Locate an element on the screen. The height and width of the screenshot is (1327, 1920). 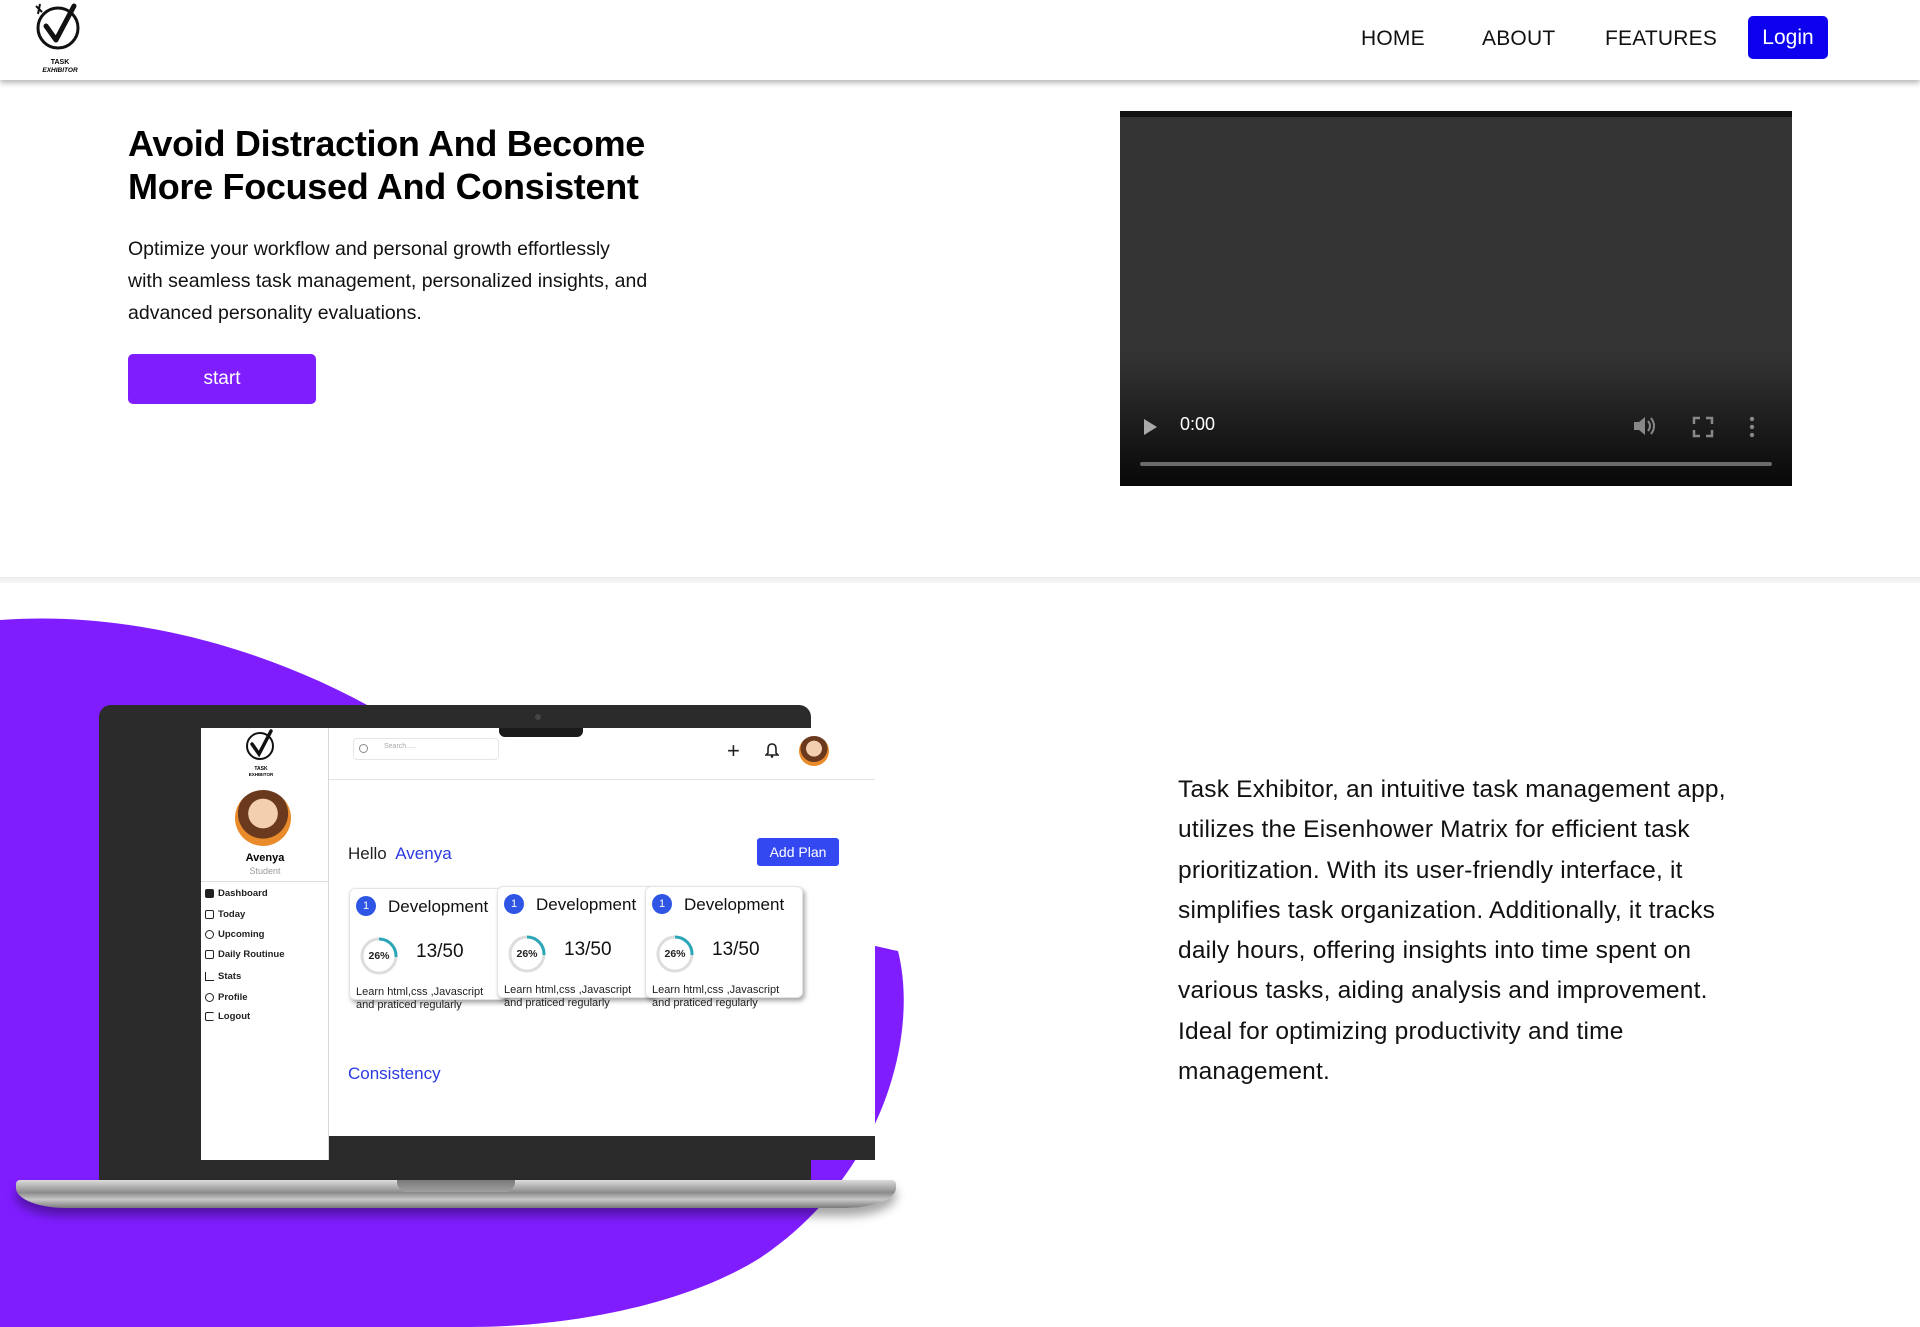
volume-icon is located at coordinates (1645, 426).